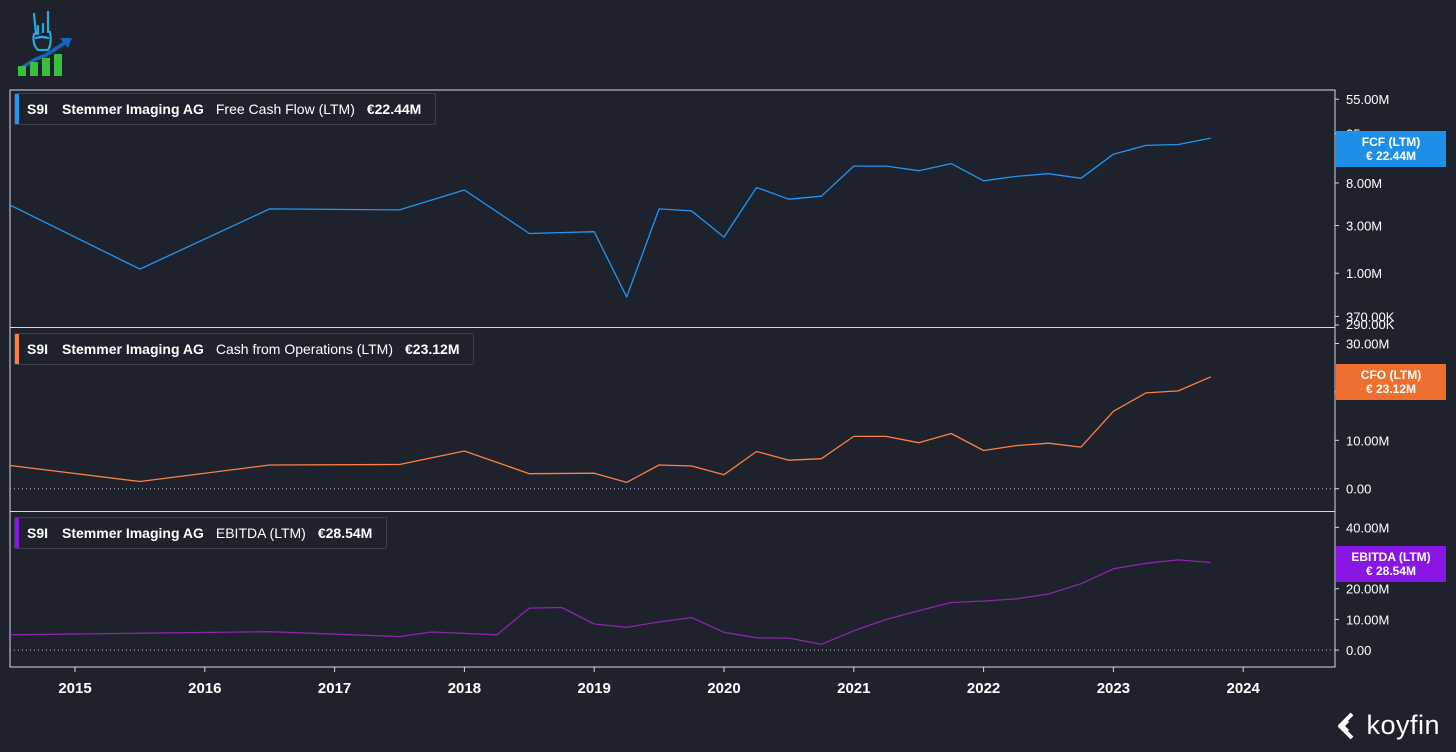  What do you see at coordinates (723, 688) in the screenshot?
I see `x-tick-label: 2020` at bounding box center [723, 688].